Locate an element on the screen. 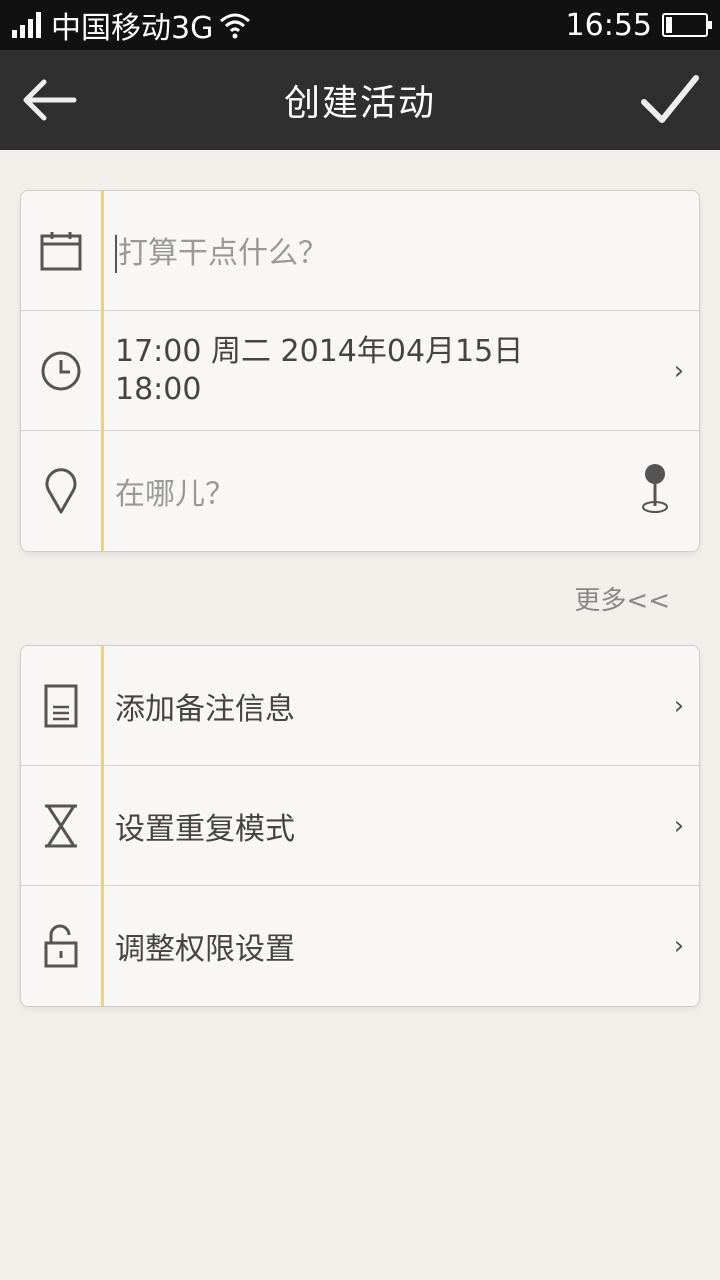 This screenshot has height=1280, width=720. repeat-row: 设置重复模式 › is located at coordinates (360, 826).